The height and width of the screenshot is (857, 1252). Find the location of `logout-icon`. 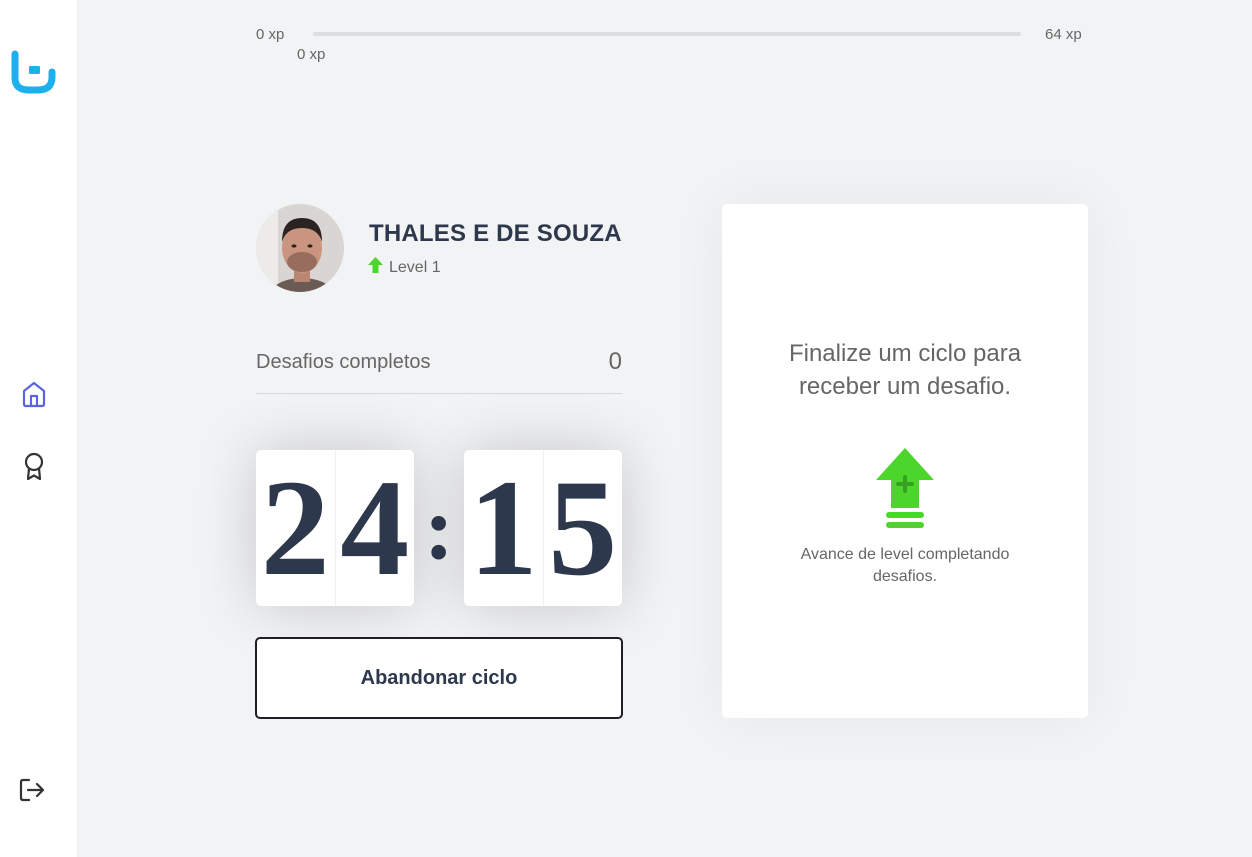

logout-icon is located at coordinates (32, 790).